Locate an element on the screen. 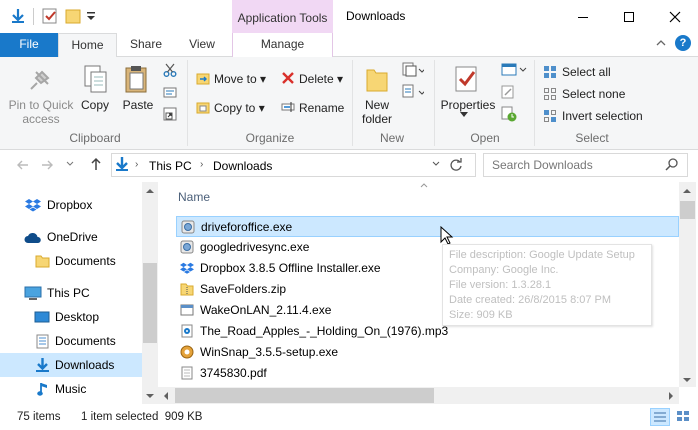 The width and height of the screenshot is (698, 430). folder-icon is located at coordinates (42, 261).